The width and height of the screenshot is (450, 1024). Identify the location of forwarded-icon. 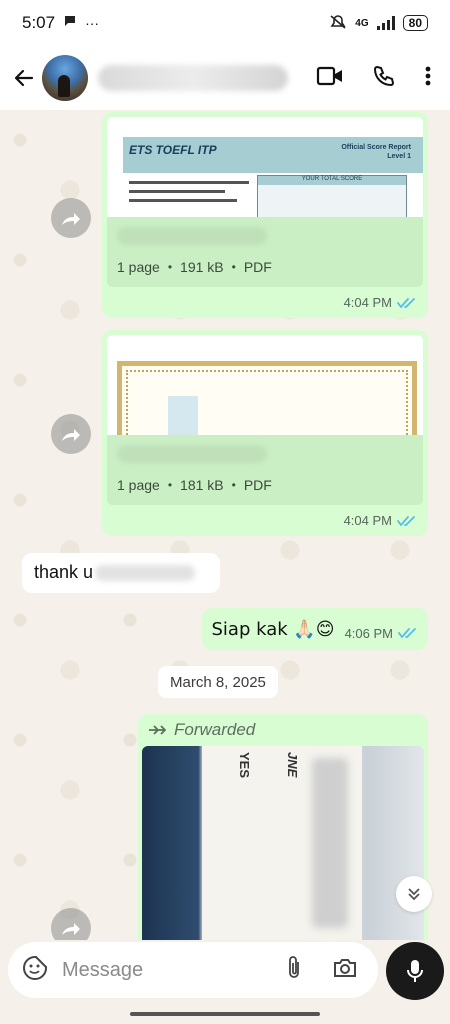
(157, 730).